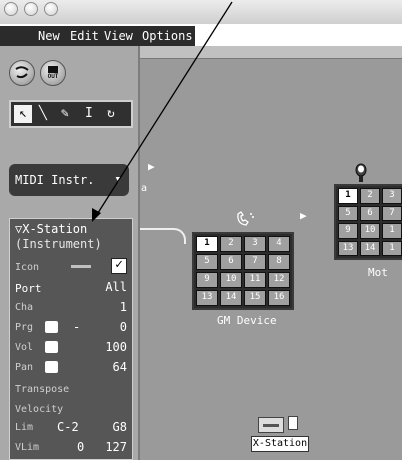 This screenshot has width=402, height=460. What do you see at coordinates (22, 73) in the screenshot?
I see `midi-activity-icon` at bounding box center [22, 73].